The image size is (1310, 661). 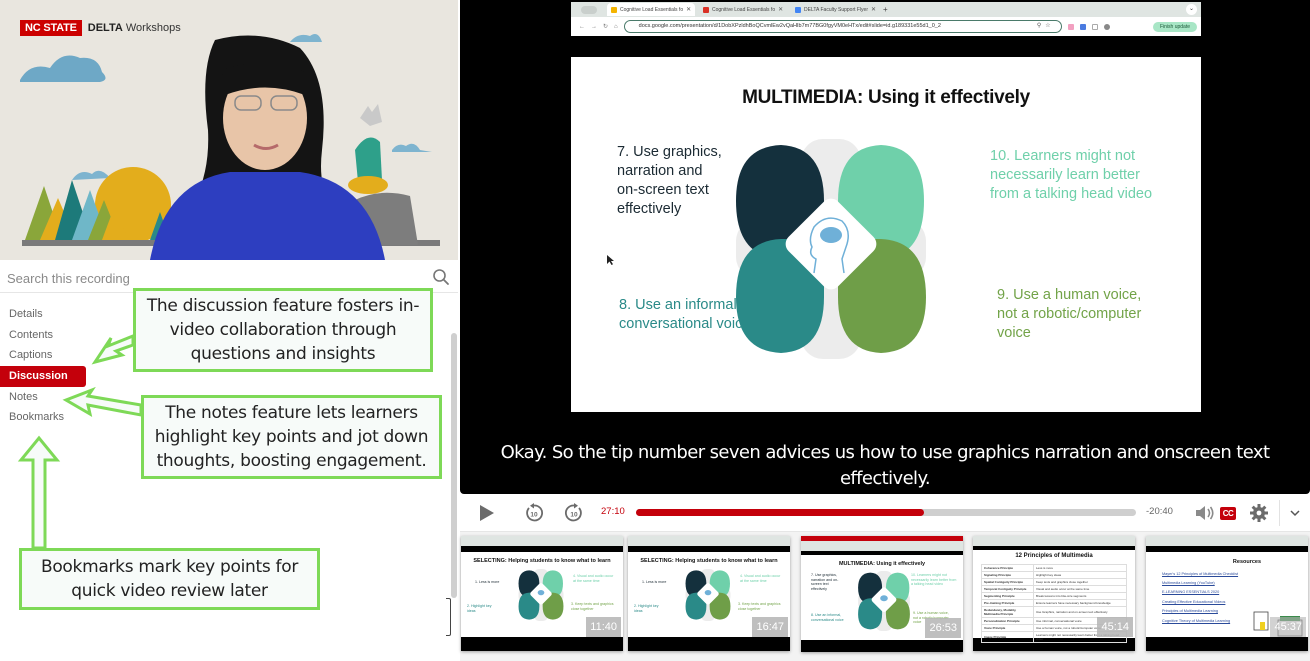 What do you see at coordinates (45, 355) in the screenshot?
I see `sidebar-item-captions: Captions` at bounding box center [45, 355].